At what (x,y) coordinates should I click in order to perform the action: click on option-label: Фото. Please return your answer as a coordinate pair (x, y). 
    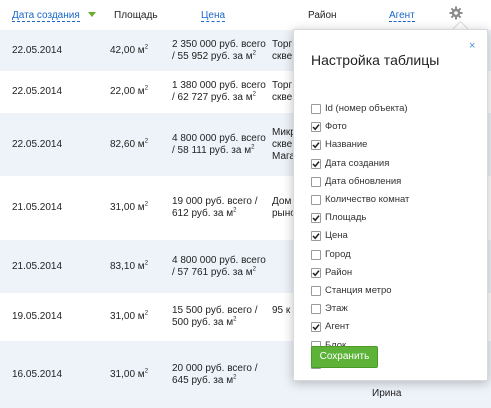
    Looking at the image, I should click on (336, 127).